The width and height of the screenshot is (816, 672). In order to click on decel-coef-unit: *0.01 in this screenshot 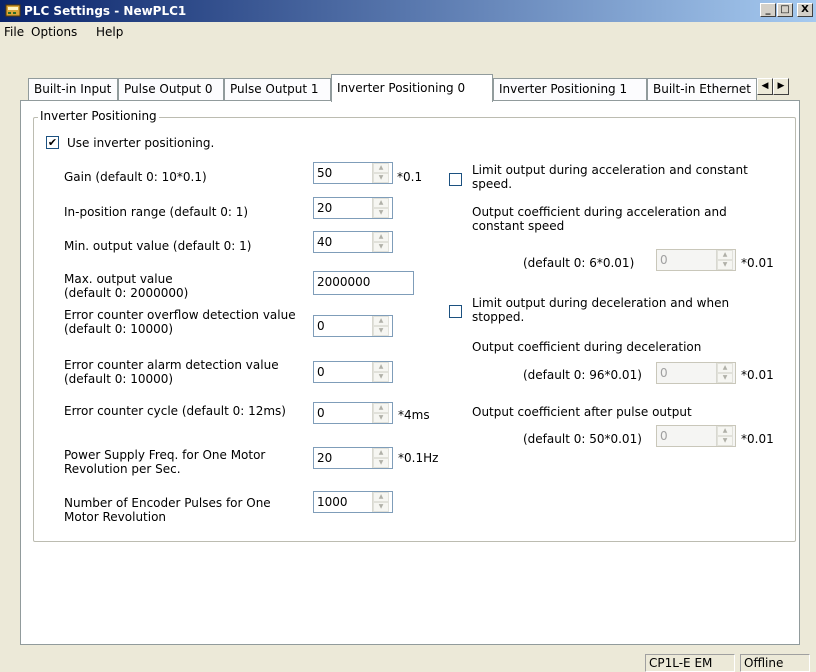, I will do `click(757, 375)`.